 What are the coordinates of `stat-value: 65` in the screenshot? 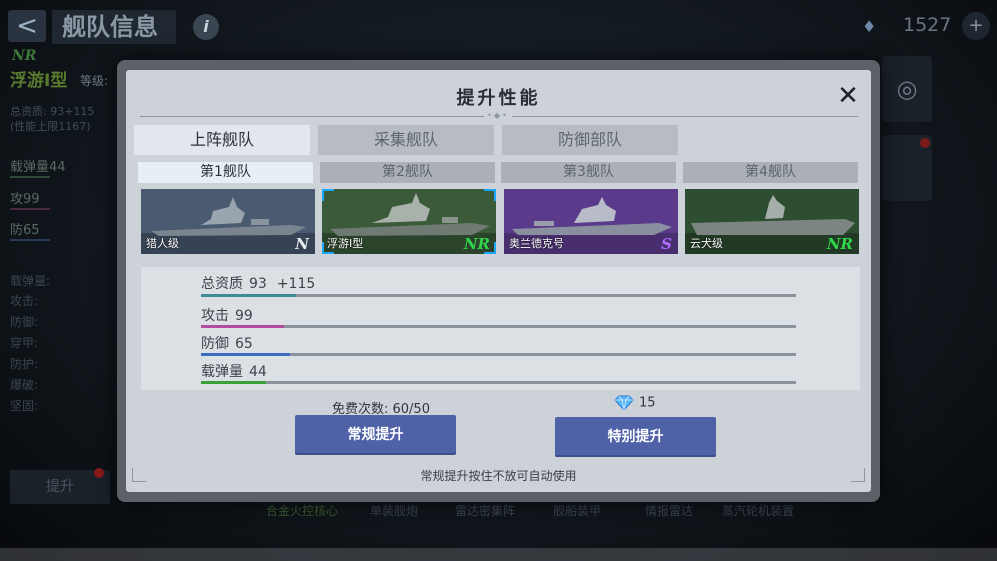 It's located at (244, 344).